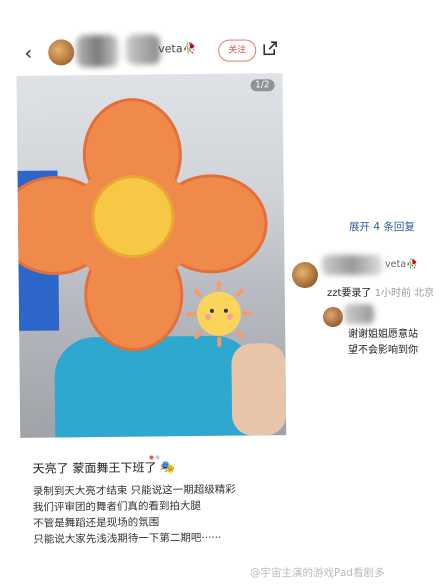  What do you see at coordinates (352, 265) in the screenshot?
I see `blurred-commenter-name` at bounding box center [352, 265].